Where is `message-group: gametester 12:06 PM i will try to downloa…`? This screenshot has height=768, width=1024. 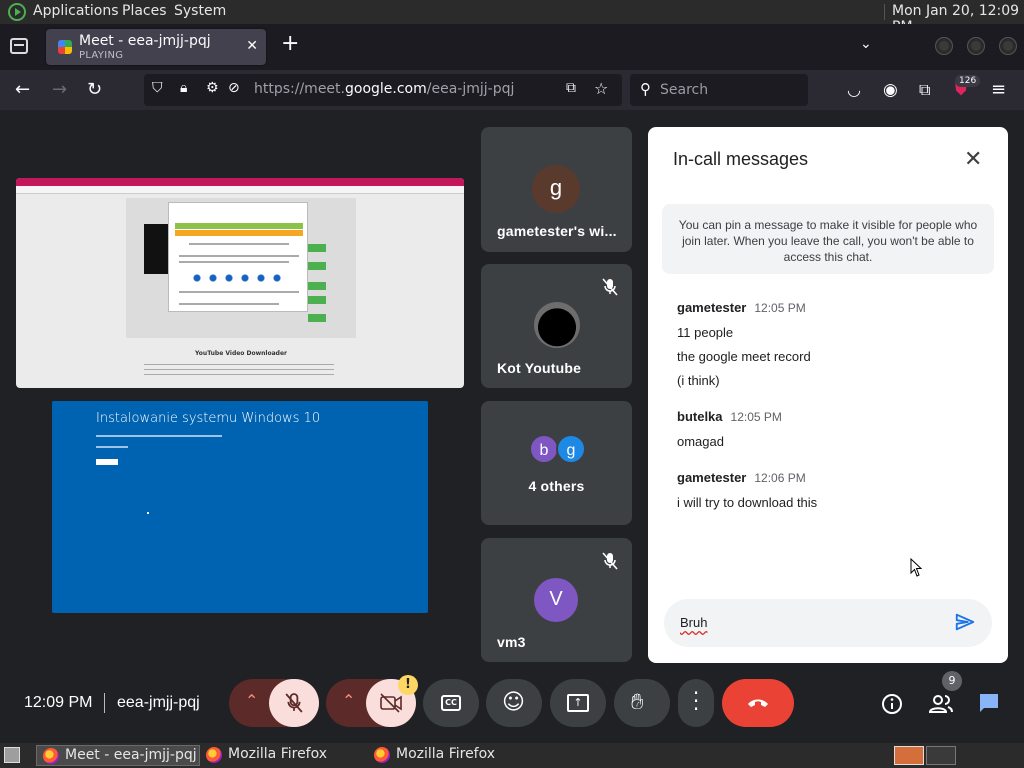
message-group: gametester 12:06 PM i will try to downloa… is located at coordinates (747, 489).